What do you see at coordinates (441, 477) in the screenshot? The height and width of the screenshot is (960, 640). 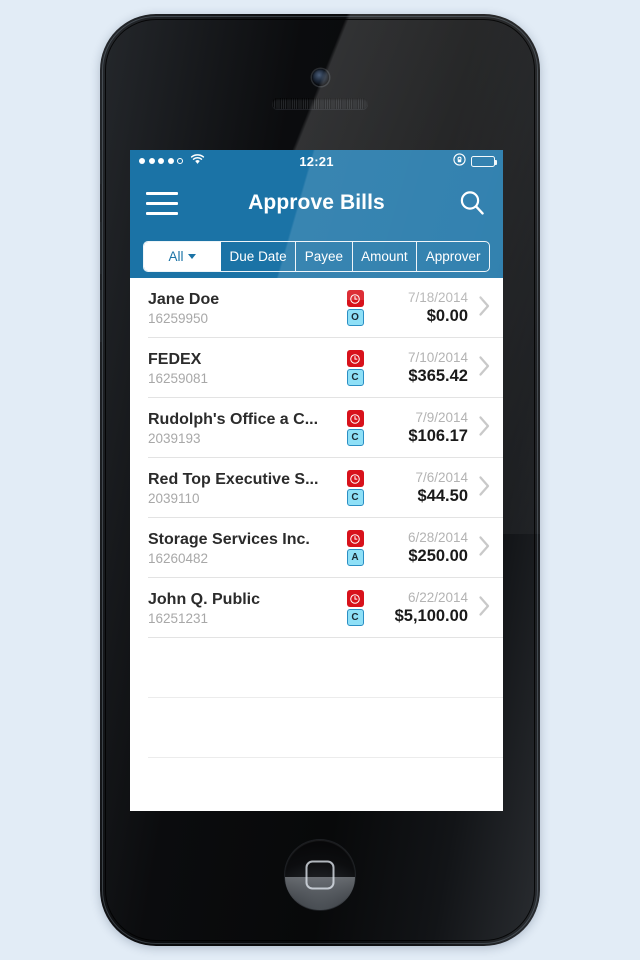 I see `bill-due-date: 7/6/2014` at bounding box center [441, 477].